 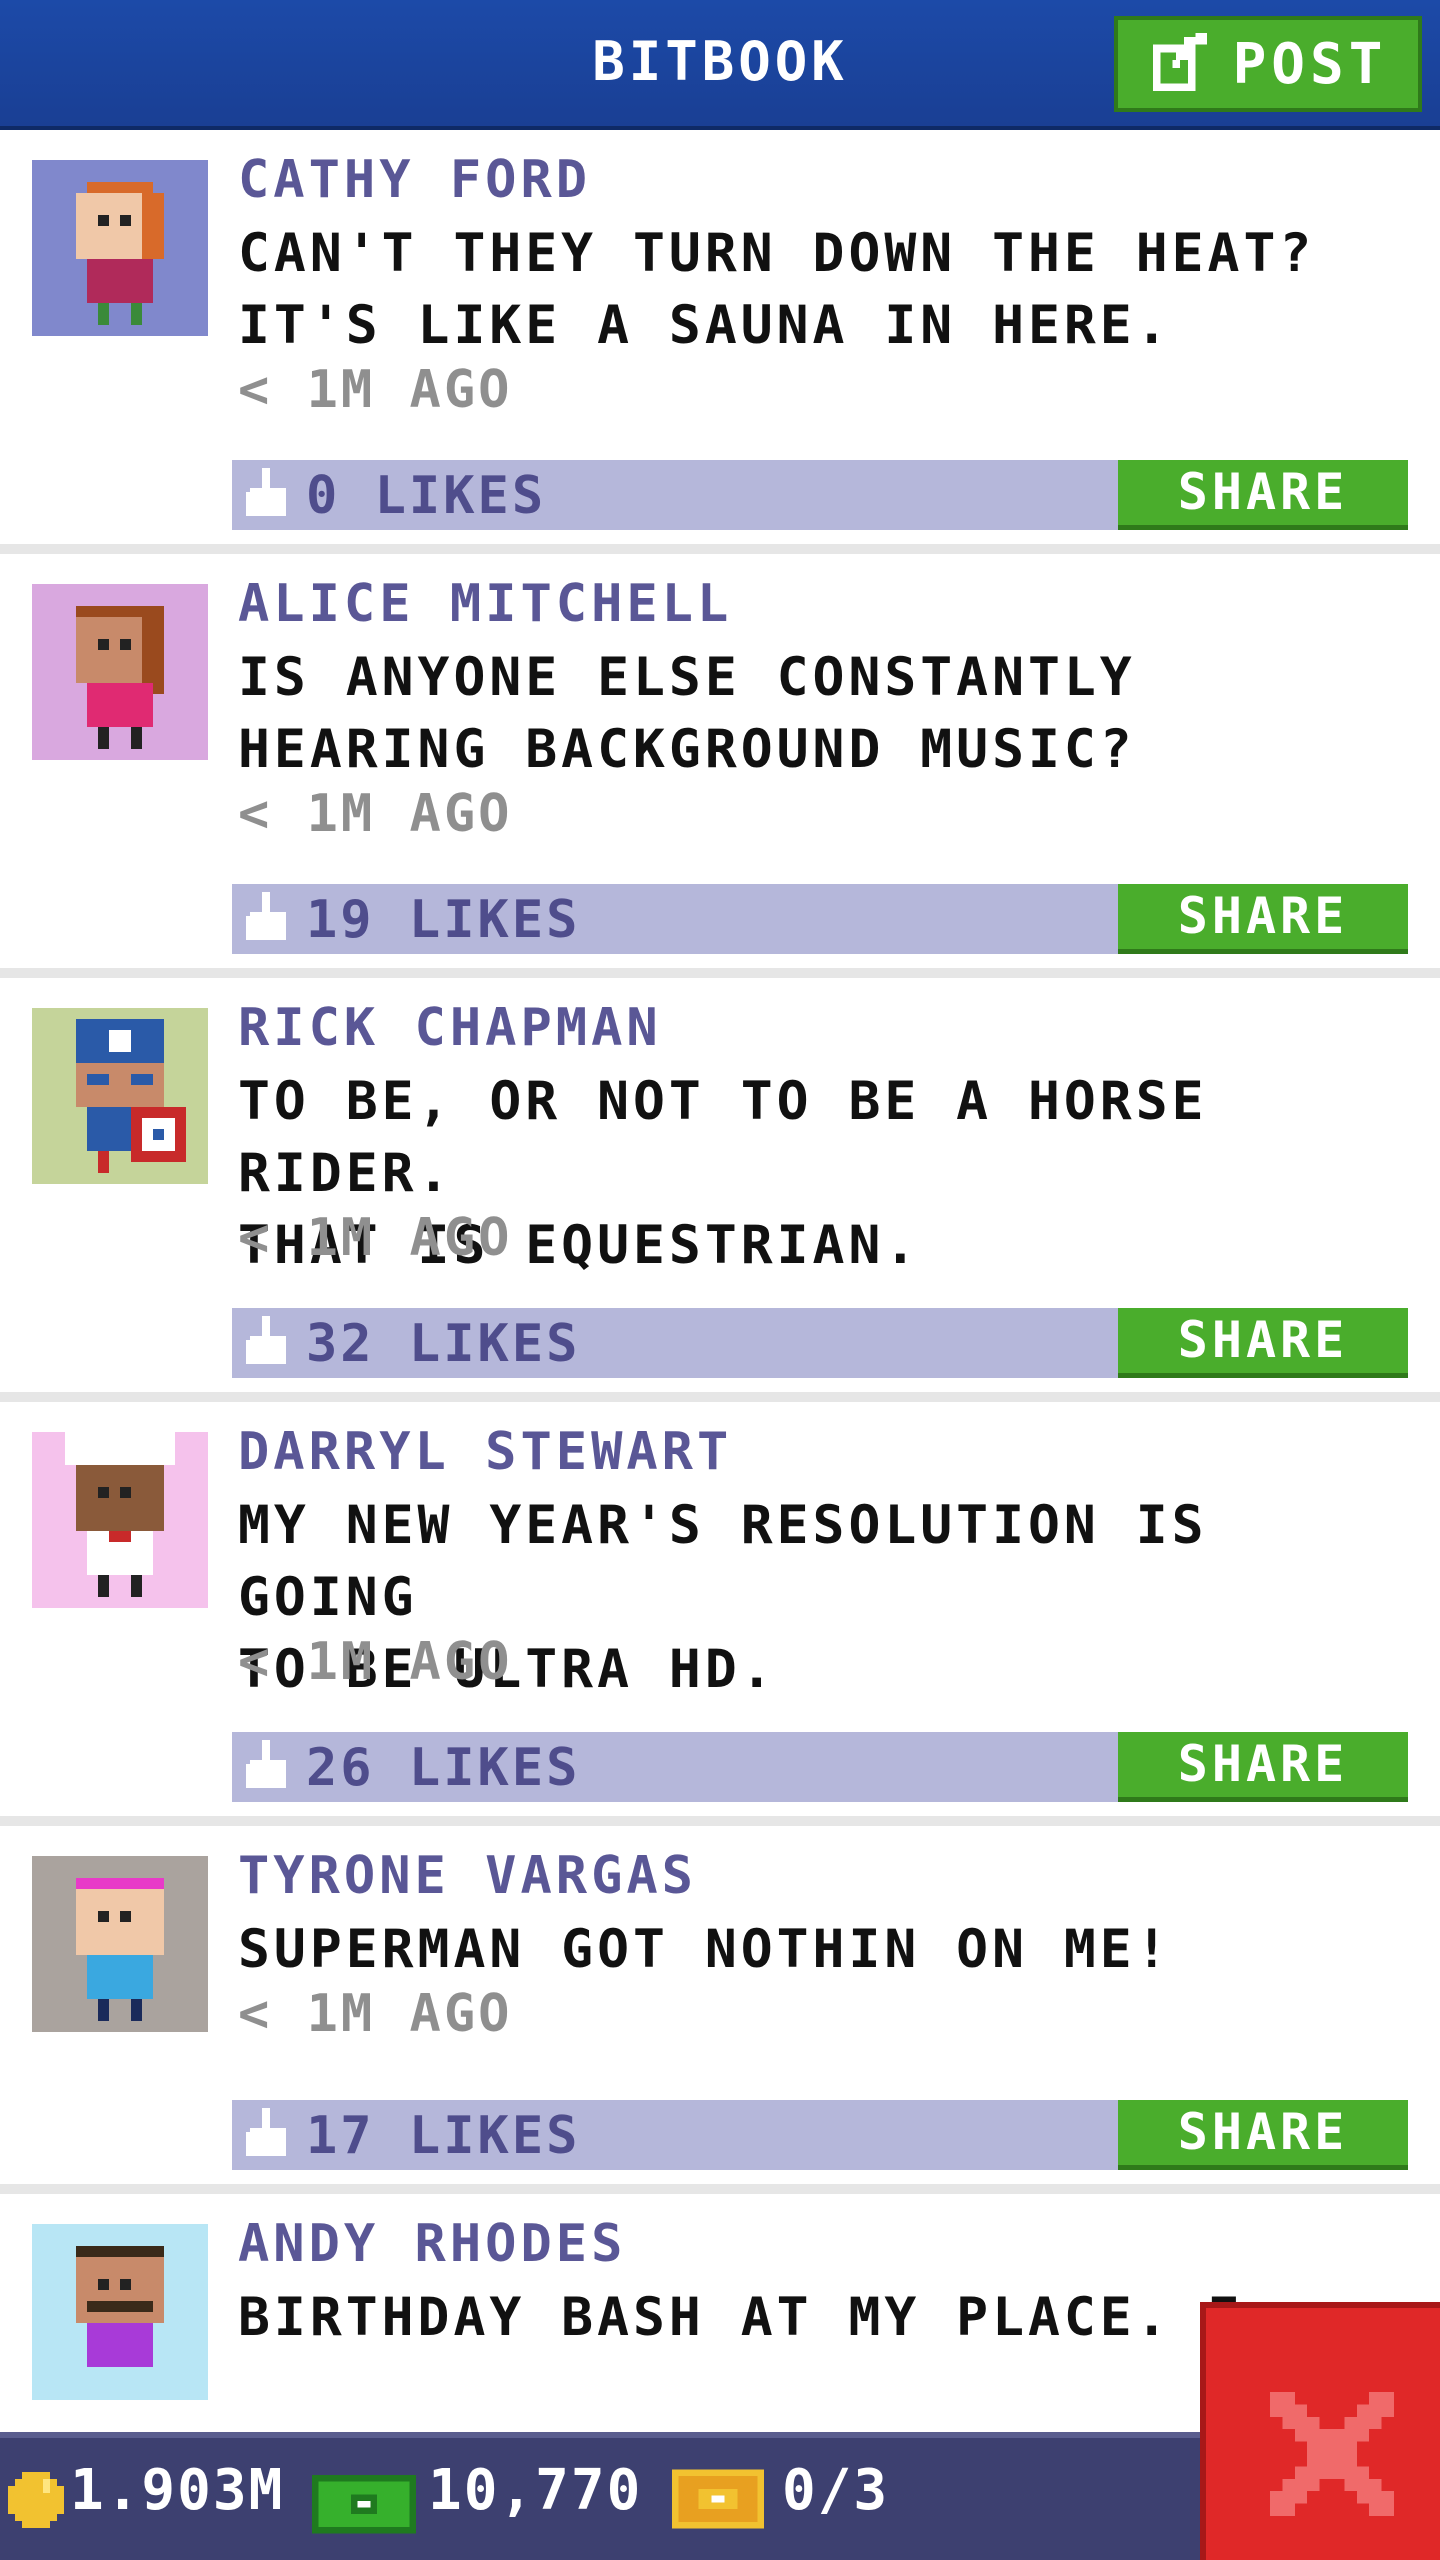 What do you see at coordinates (687, 749) in the screenshot?
I see `post-message-line: HEARING BACKGROUND MUSIC?` at bounding box center [687, 749].